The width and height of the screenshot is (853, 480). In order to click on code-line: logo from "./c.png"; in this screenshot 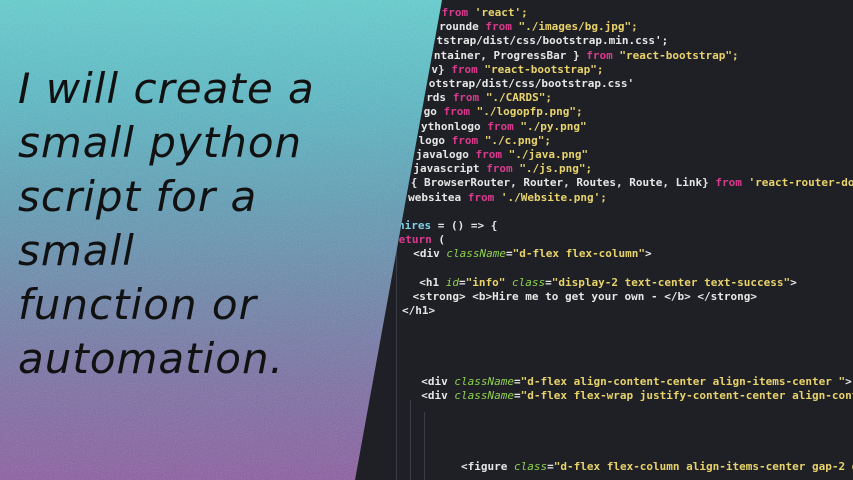, I will do `click(484, 140)`.